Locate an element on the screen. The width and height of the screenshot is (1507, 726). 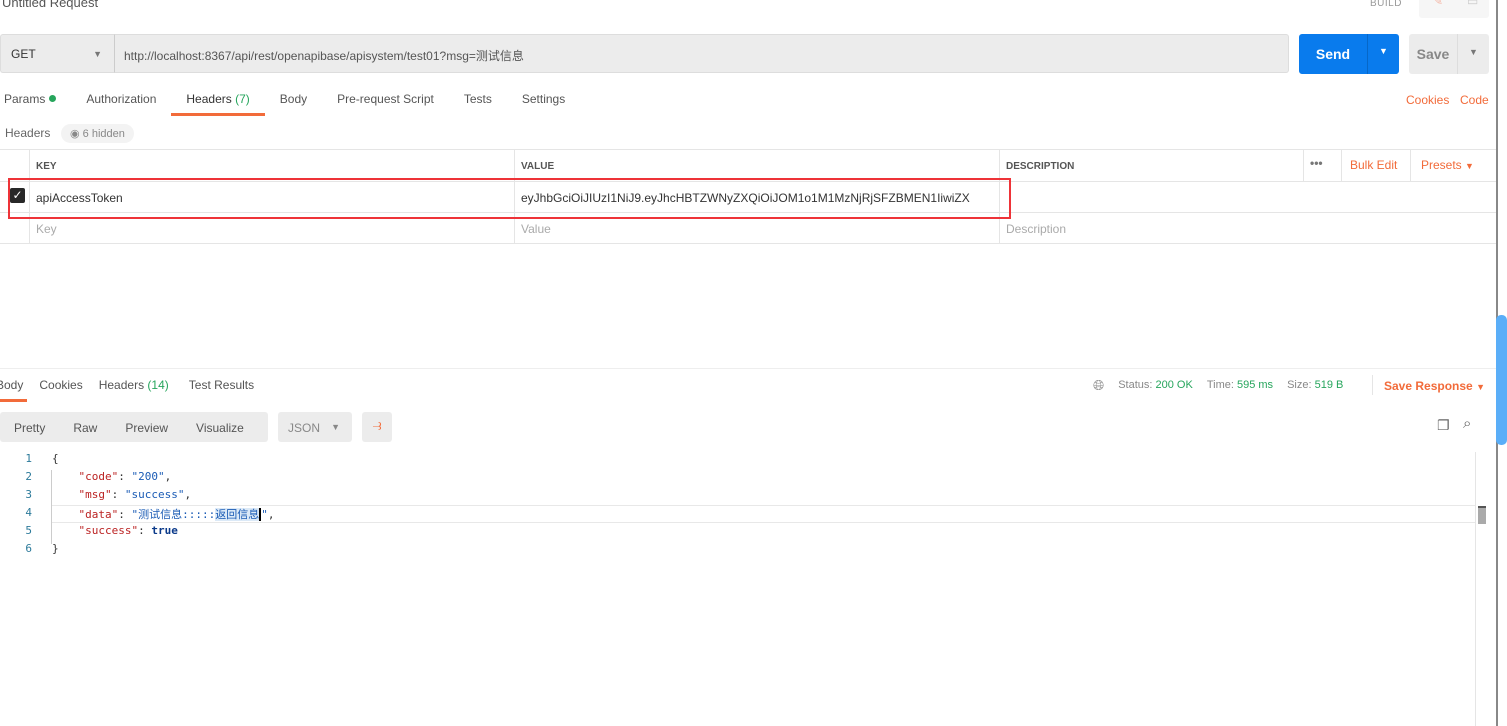
tab-headers: Headers (7) is located at coordinates (218, 104).